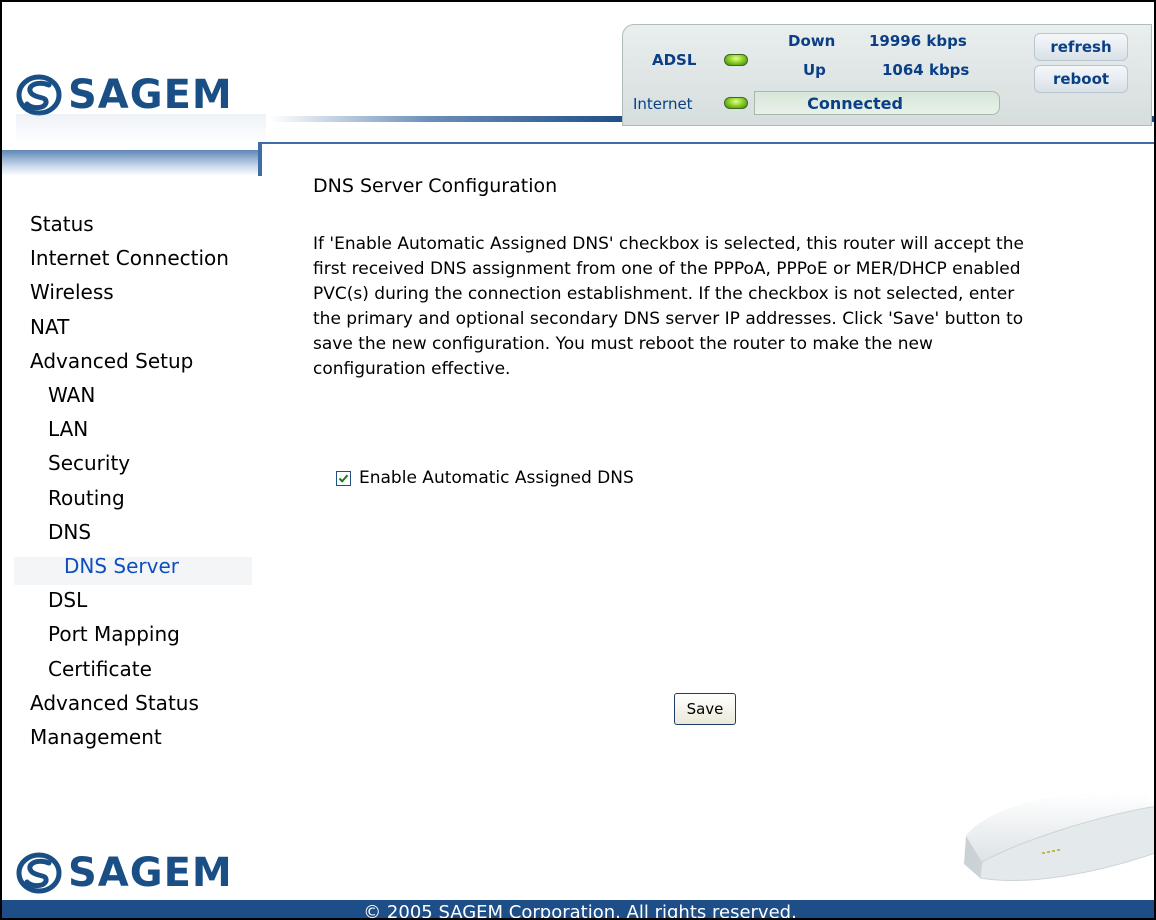 The width and height of the screenshot is (1156, 920). I want to click on internet-led-icon, so click(736, 103).